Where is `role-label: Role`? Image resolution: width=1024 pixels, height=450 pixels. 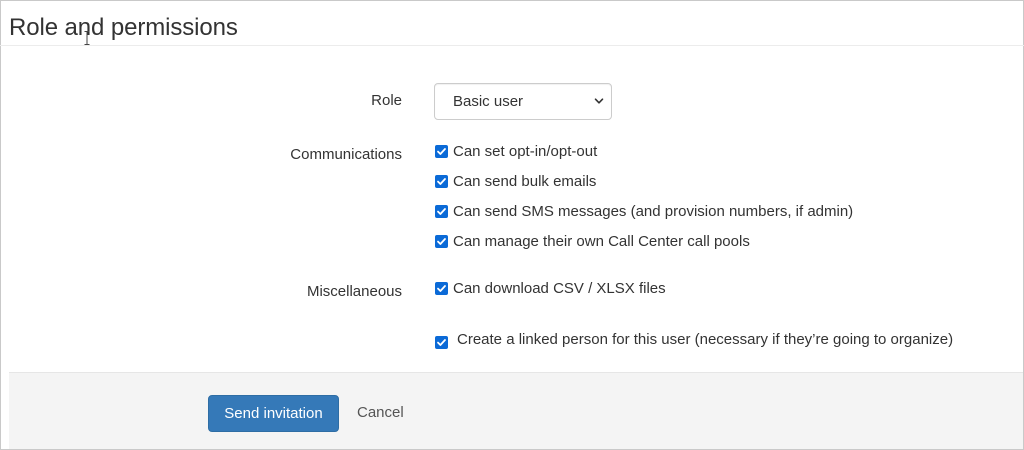
role-label: Role is located at coordinates (386, 100).